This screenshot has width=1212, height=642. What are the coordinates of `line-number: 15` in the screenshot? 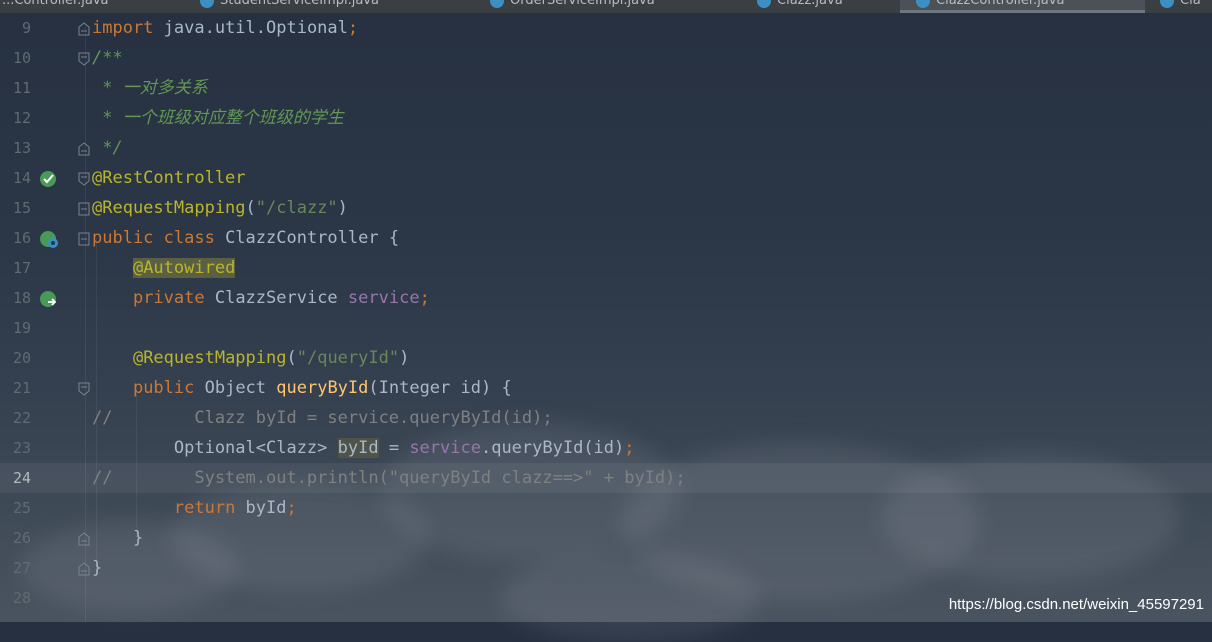 It's located at (15, 208).